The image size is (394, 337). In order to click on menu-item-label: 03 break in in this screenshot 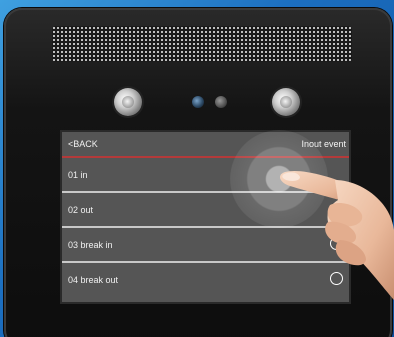, I will do `click(90, 245)`.